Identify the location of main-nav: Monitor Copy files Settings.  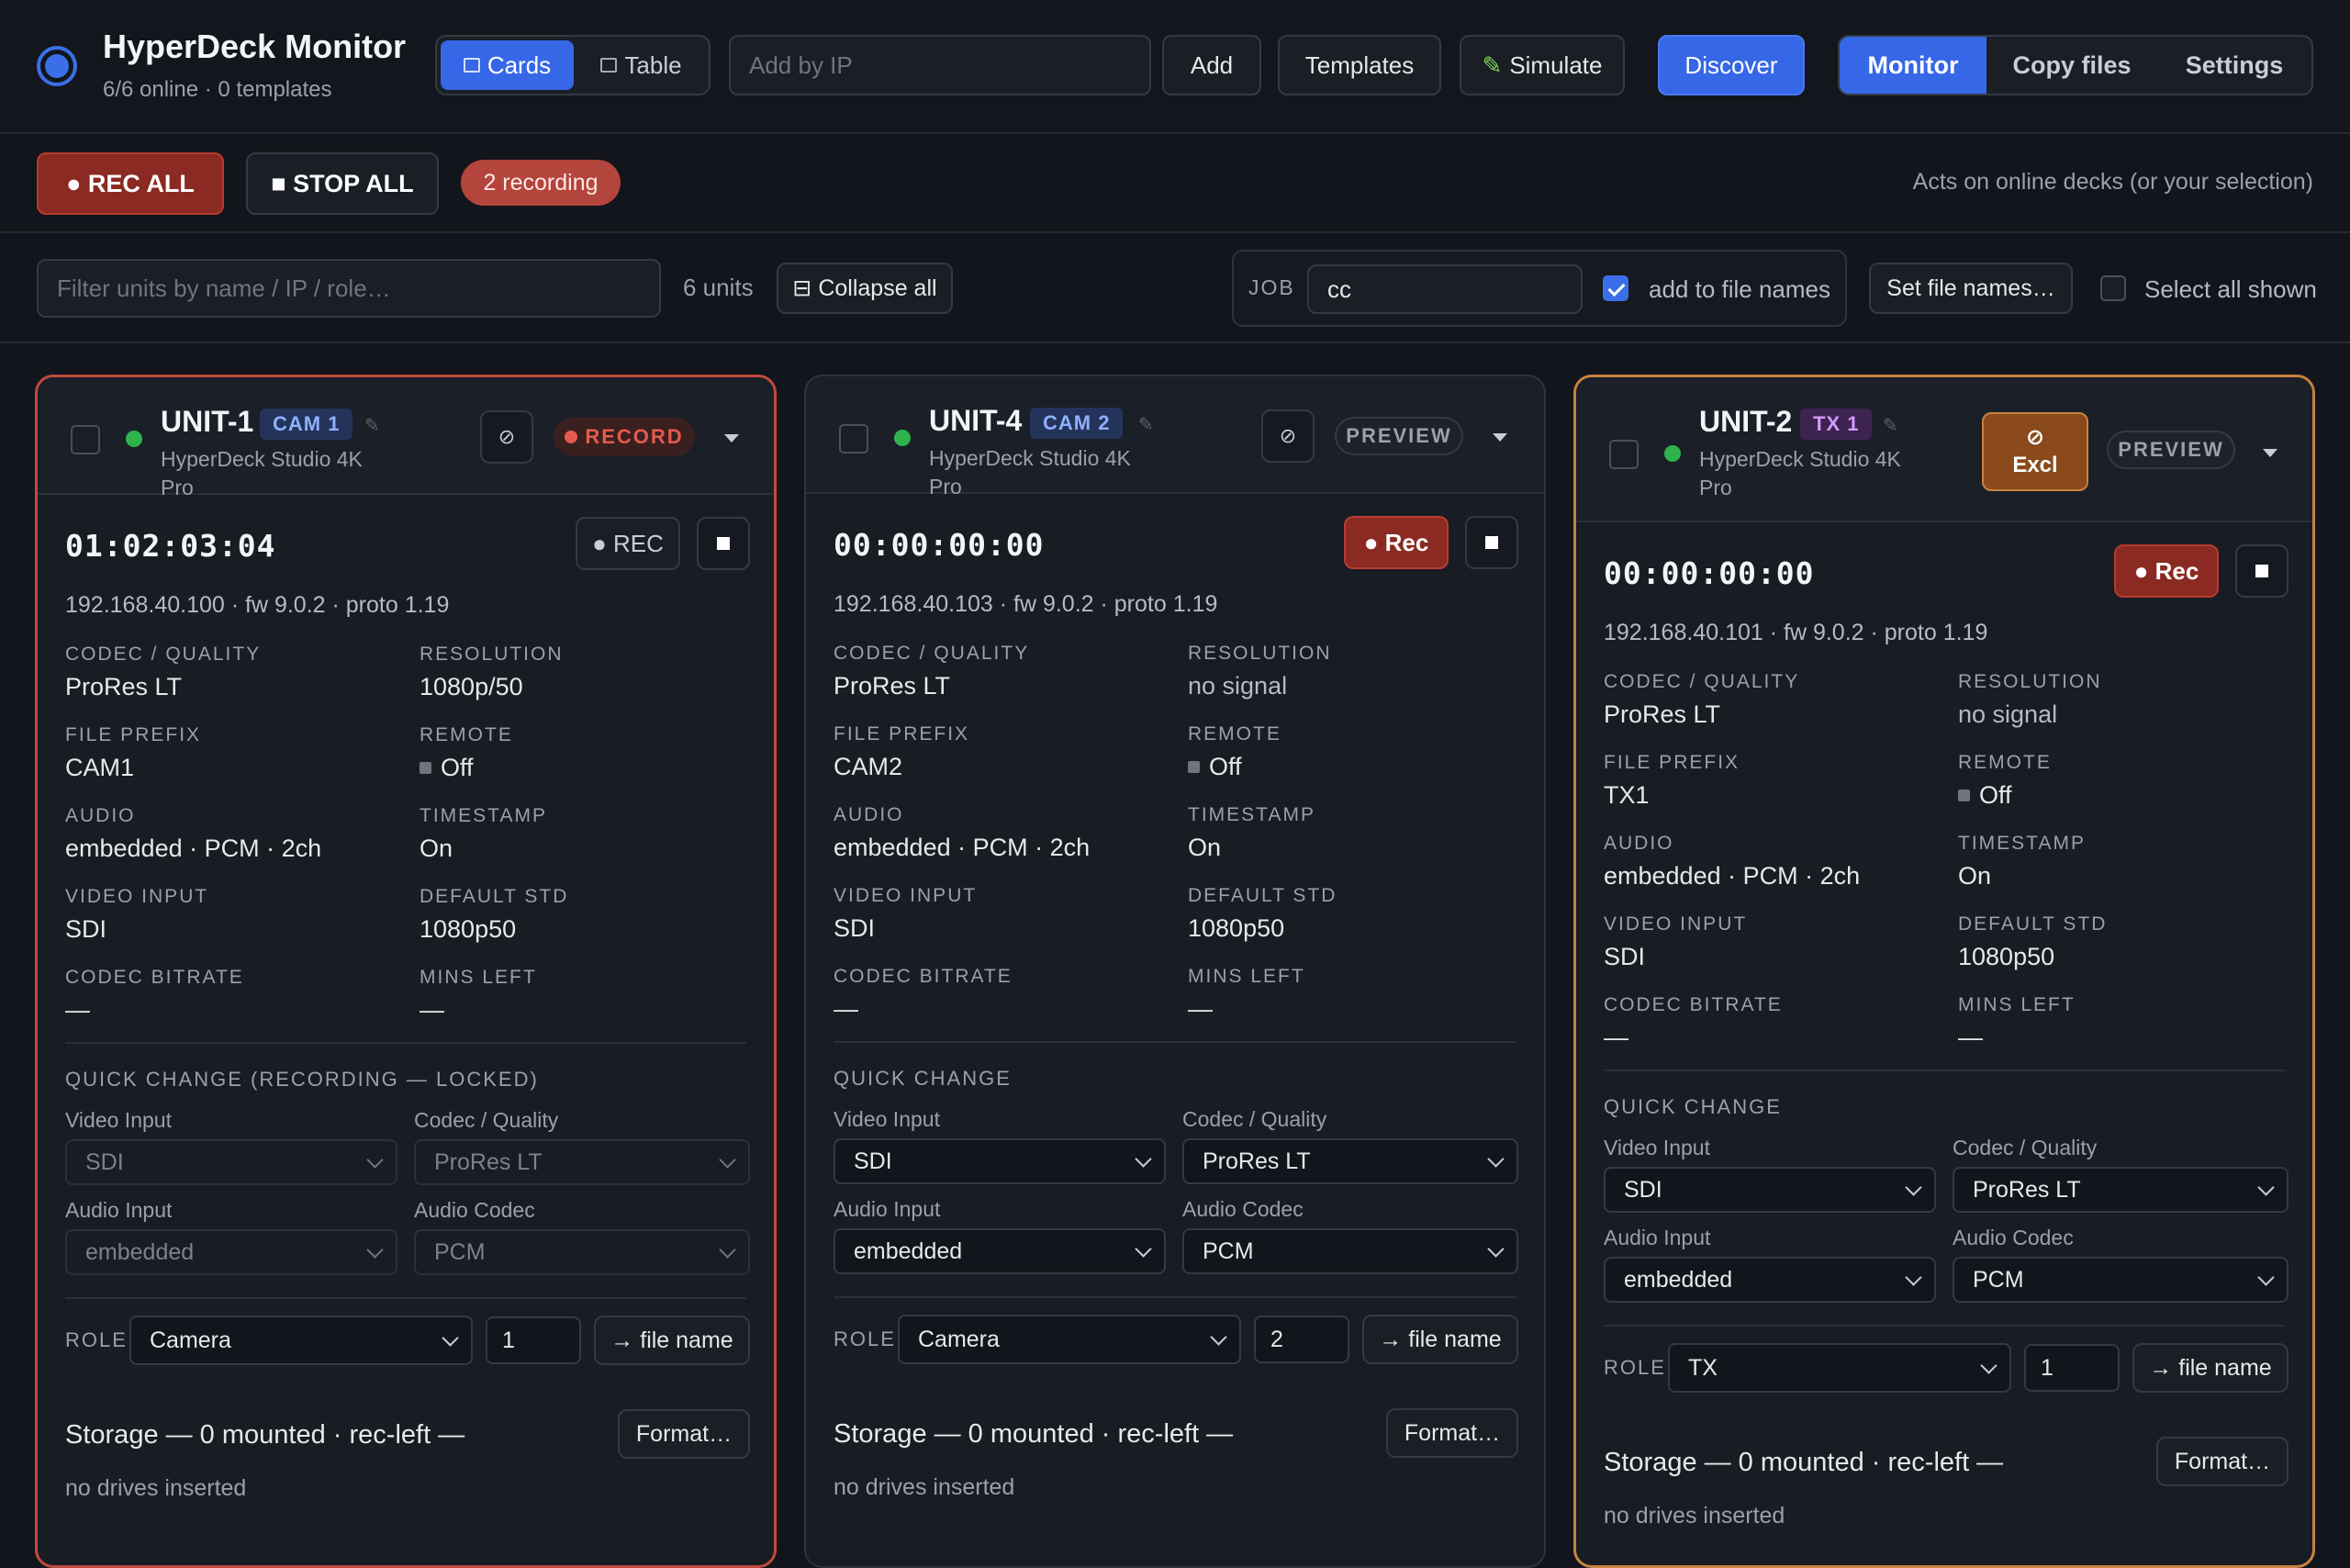
(2075, 65).